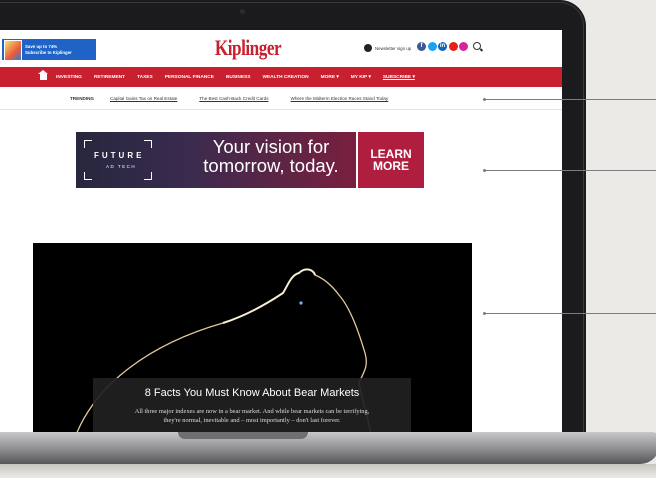 The image size is (656, 478). I want to click on subscribe-promo: Save up to 74% Subscribe to Kiplinger, so click(49, 50).